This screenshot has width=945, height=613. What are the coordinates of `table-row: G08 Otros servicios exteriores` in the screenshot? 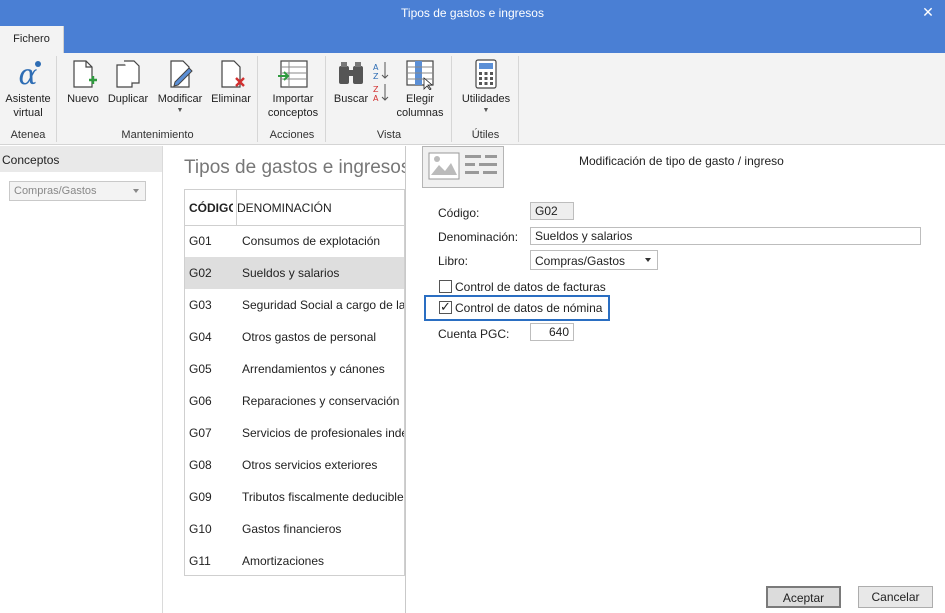 It's located at (294, 465).